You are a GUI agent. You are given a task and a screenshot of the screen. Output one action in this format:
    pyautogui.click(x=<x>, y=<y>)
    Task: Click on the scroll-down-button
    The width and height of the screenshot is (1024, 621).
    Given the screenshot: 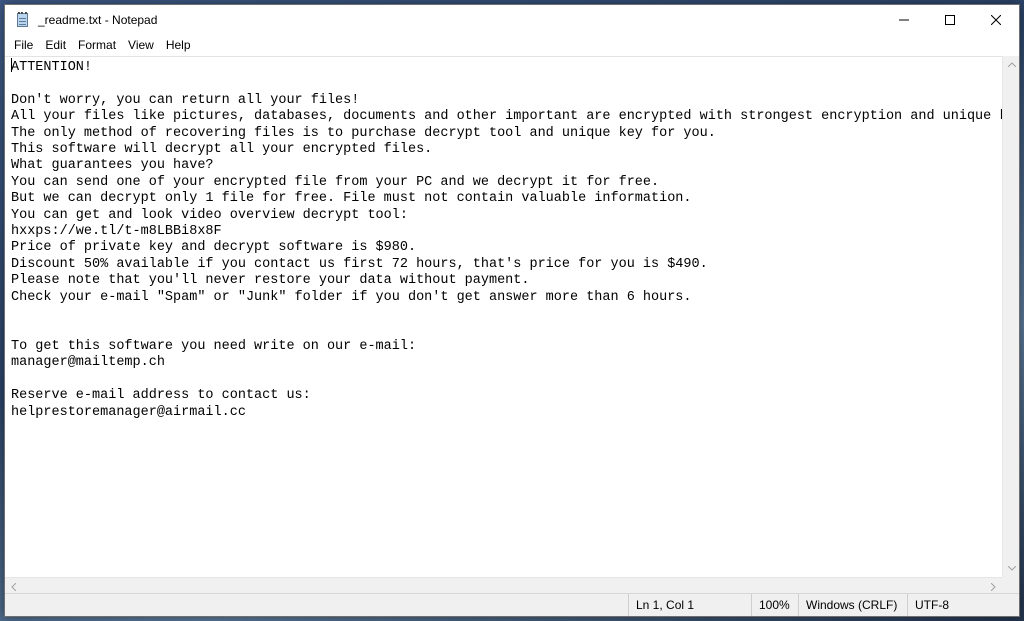 What is the action you would take?
    pyautogui.click(x=1011, y=568)
    